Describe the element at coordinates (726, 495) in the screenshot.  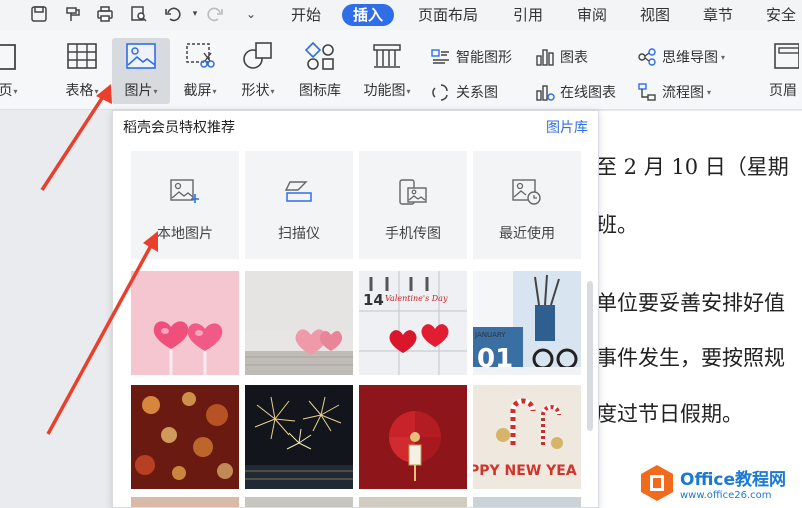
I see `watermark-url: www.office26.com` at that location.